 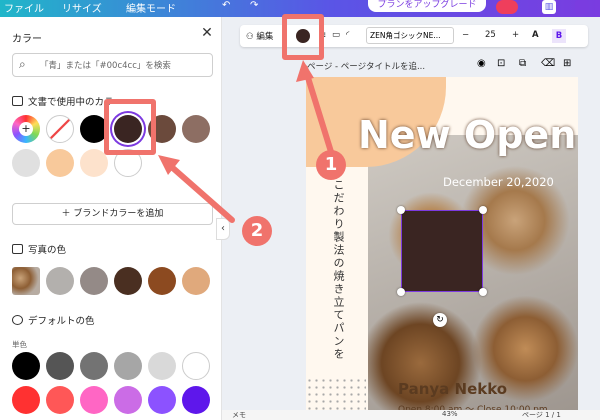 I want to click on zoom-level: 43%, so click(x=450, y=414).